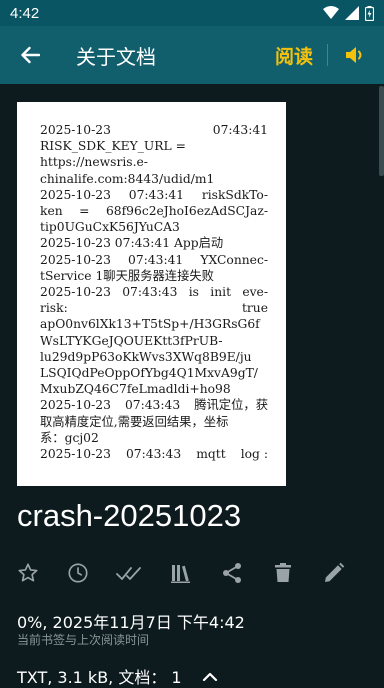 This screenshot has height=688, width=384. I want to click on document-line: apO0nv6lXk13+T5tSp+/H3GRsG6f, so click(150, 324).